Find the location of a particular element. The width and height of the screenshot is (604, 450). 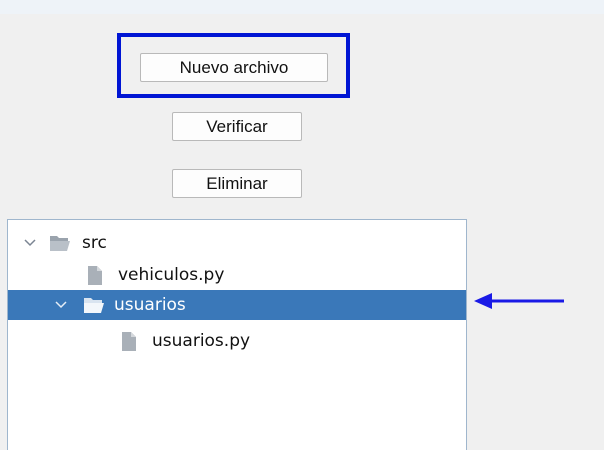

new-file-button: Nuevo archivo is located at coordinates (234, 67).